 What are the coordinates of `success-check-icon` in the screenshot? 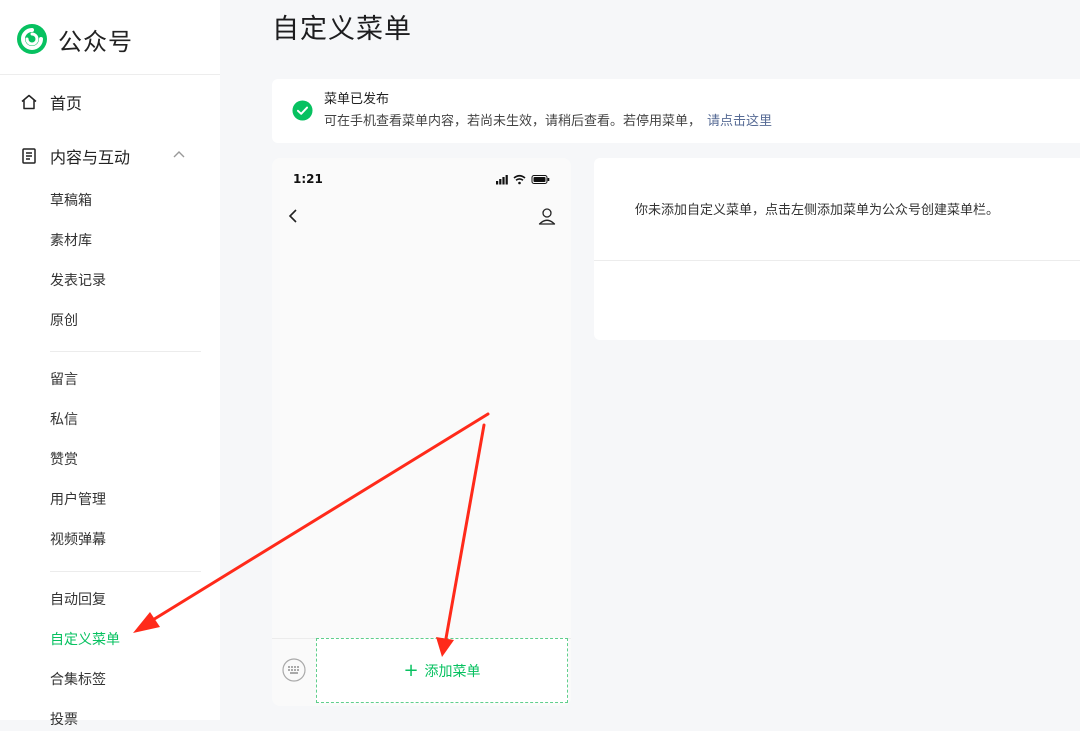 It's located at (302, 110).